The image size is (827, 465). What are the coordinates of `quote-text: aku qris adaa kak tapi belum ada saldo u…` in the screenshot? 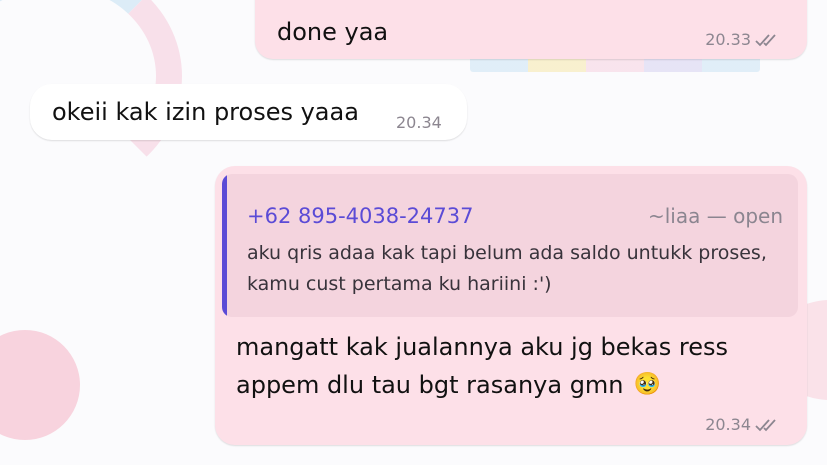 It's located at (507, 268).